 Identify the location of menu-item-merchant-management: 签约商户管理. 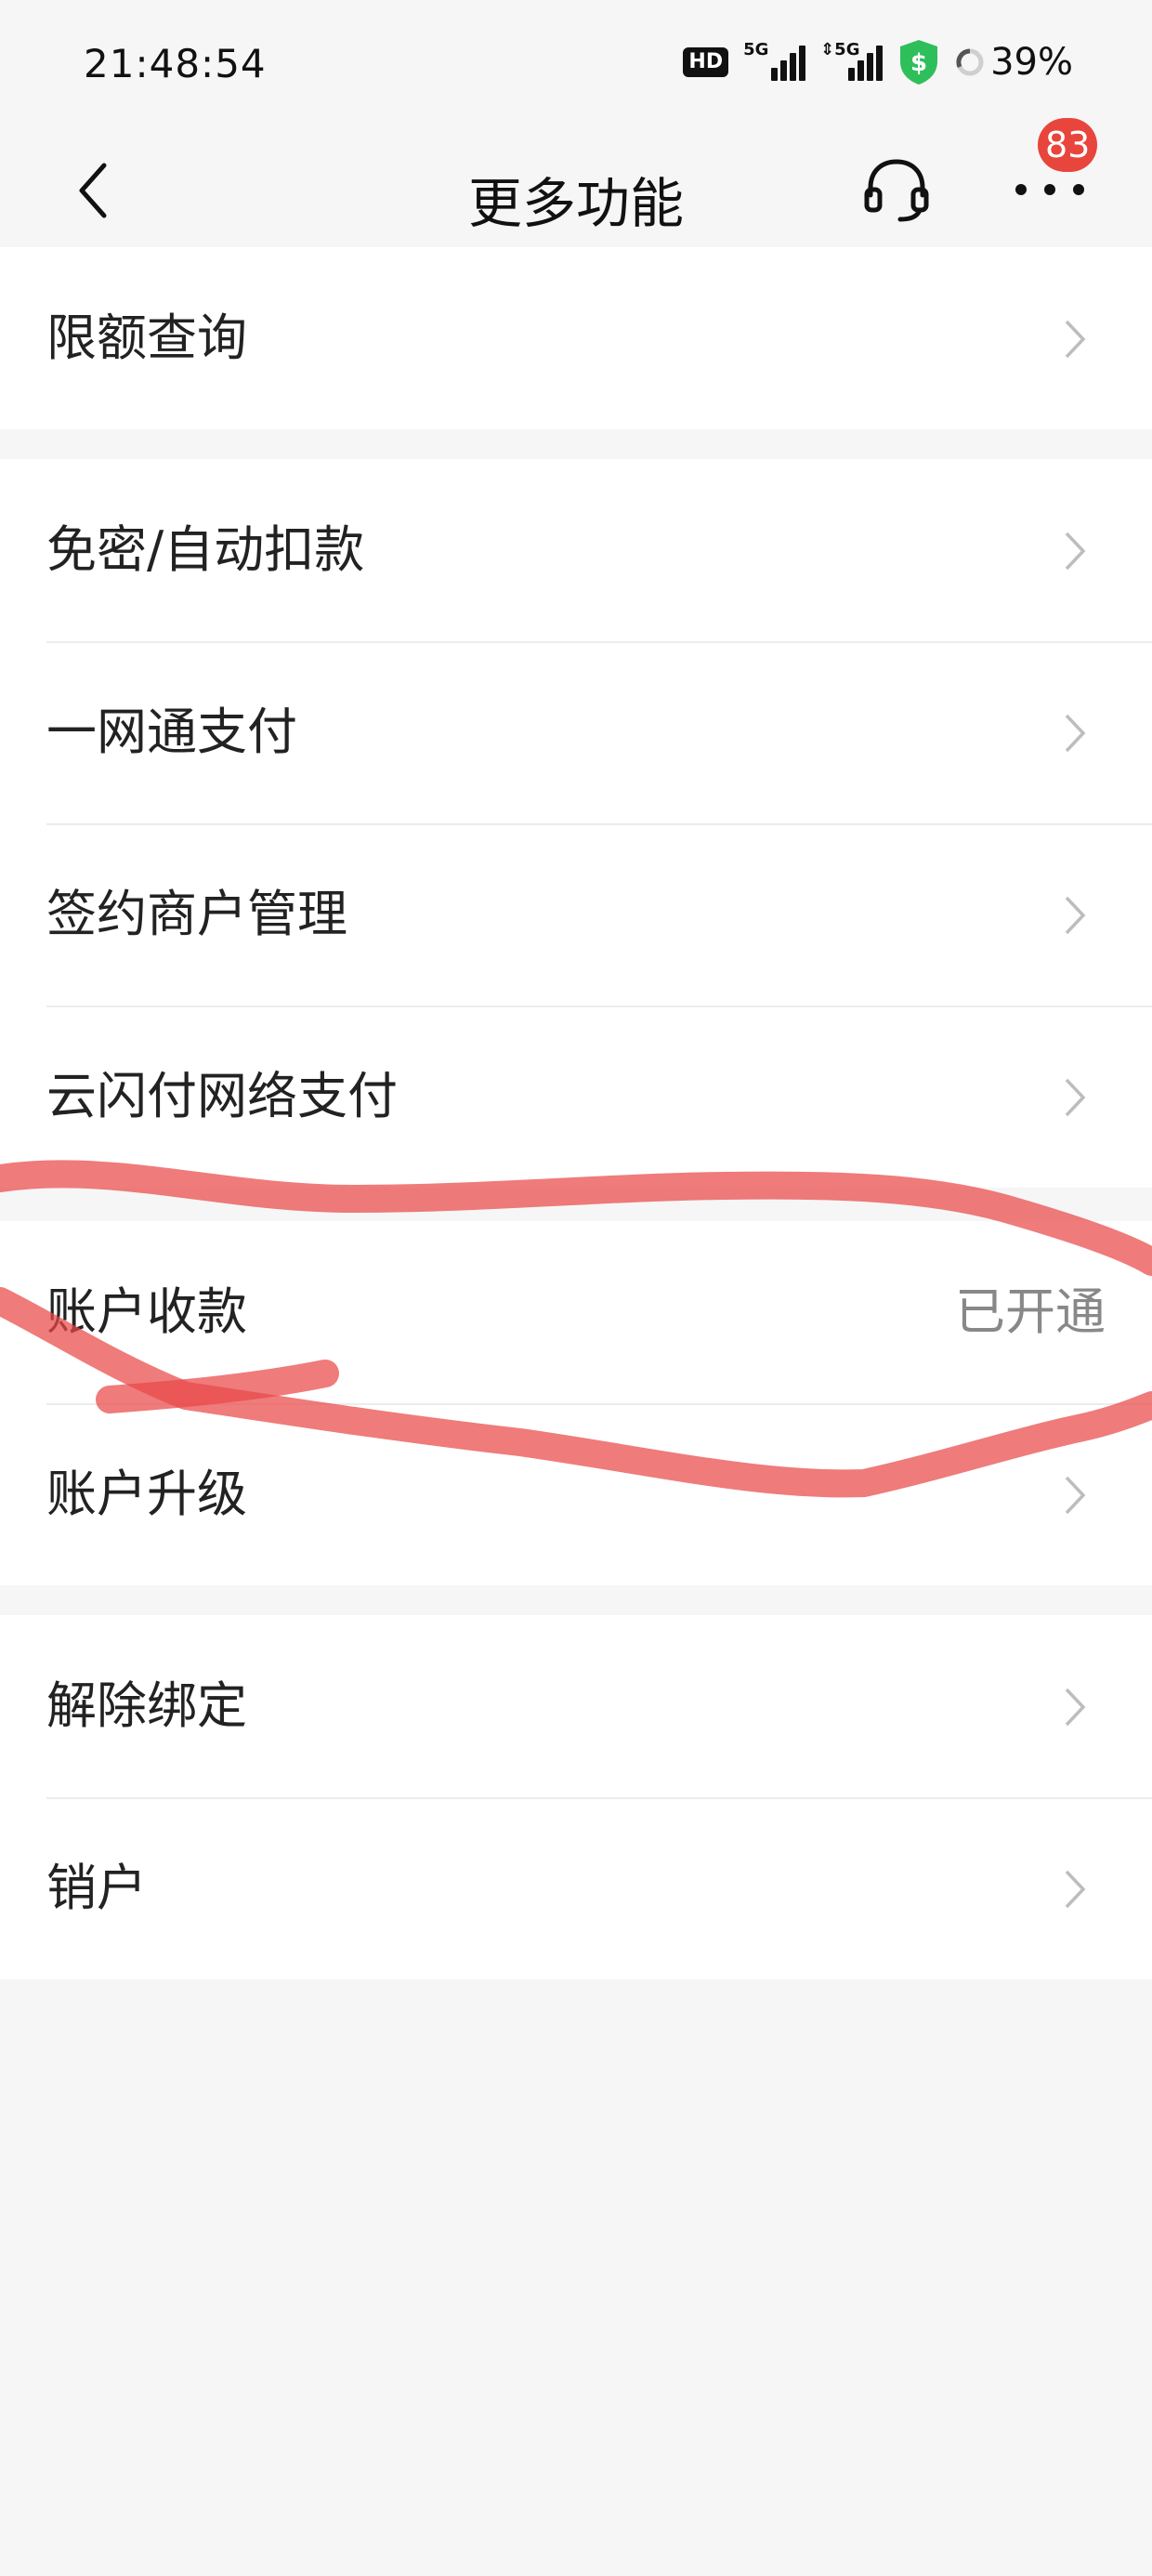
(576, 914).